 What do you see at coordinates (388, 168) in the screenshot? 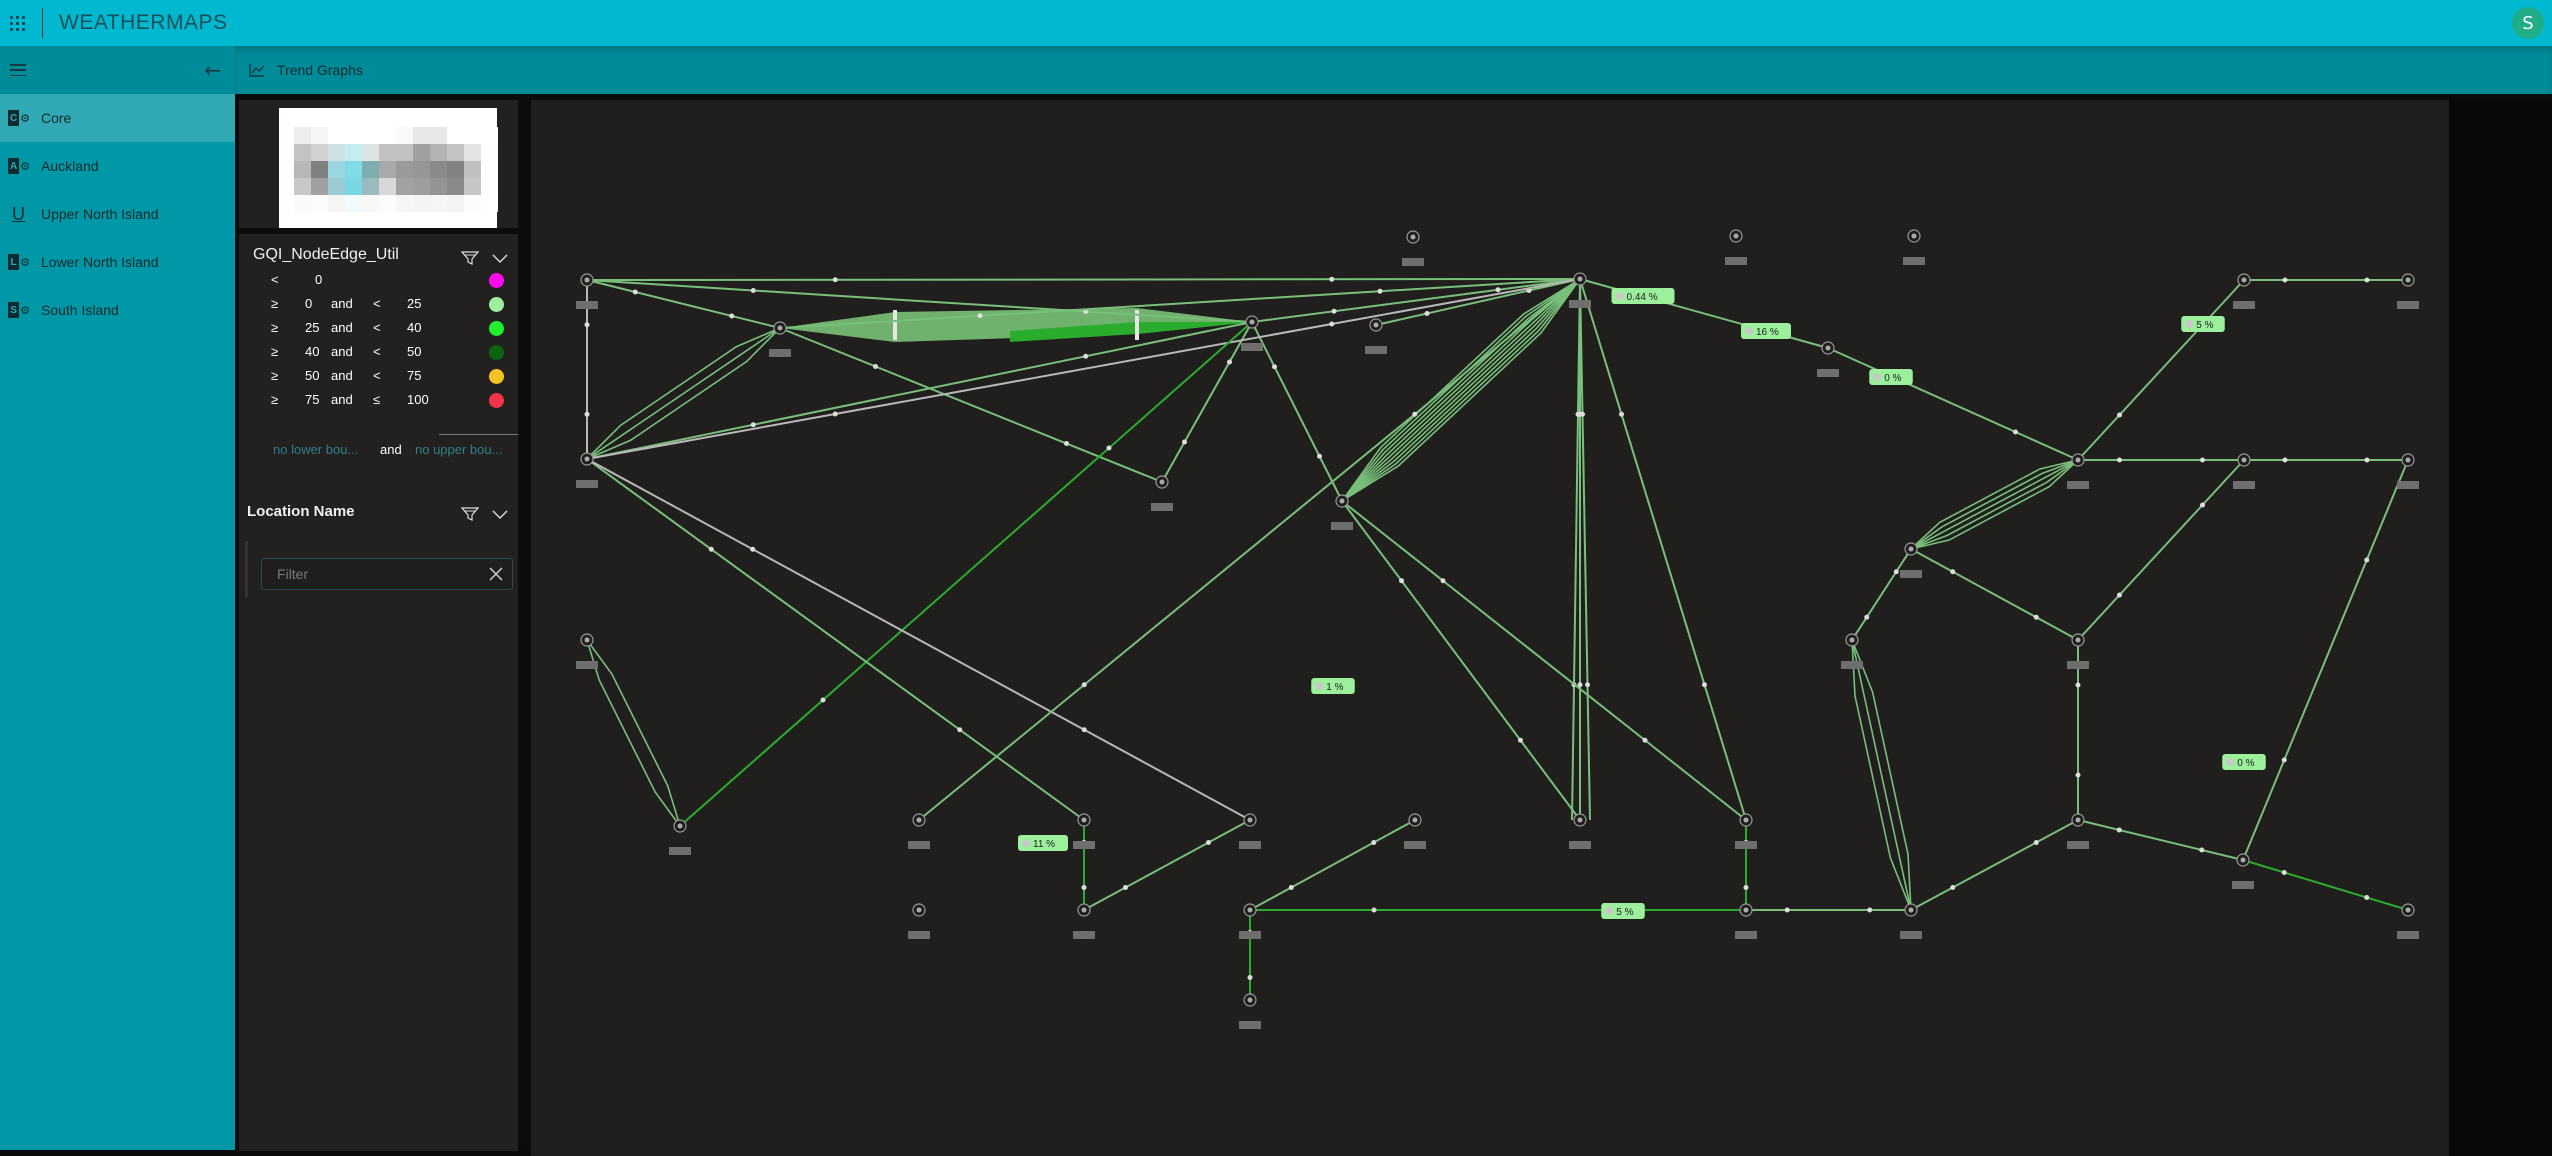
I see `map-thumbnail` at bounding box center [388, 168].